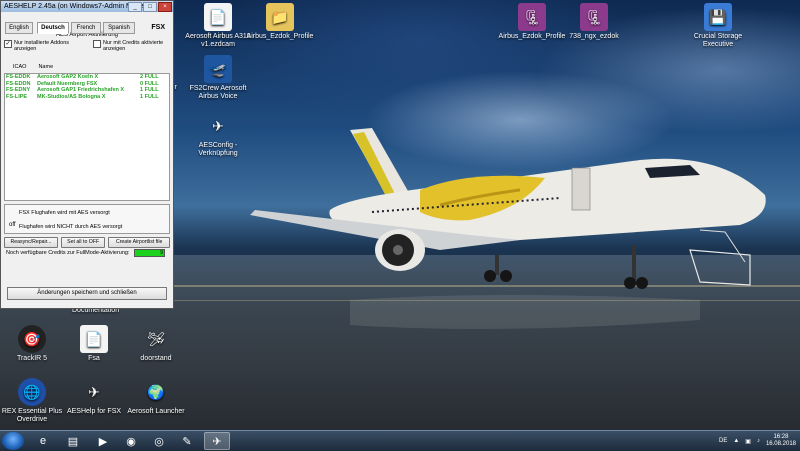 The width and height of the screenshot is (800, 451). I want to click on col-icao: ICAO, so click(20, 67).